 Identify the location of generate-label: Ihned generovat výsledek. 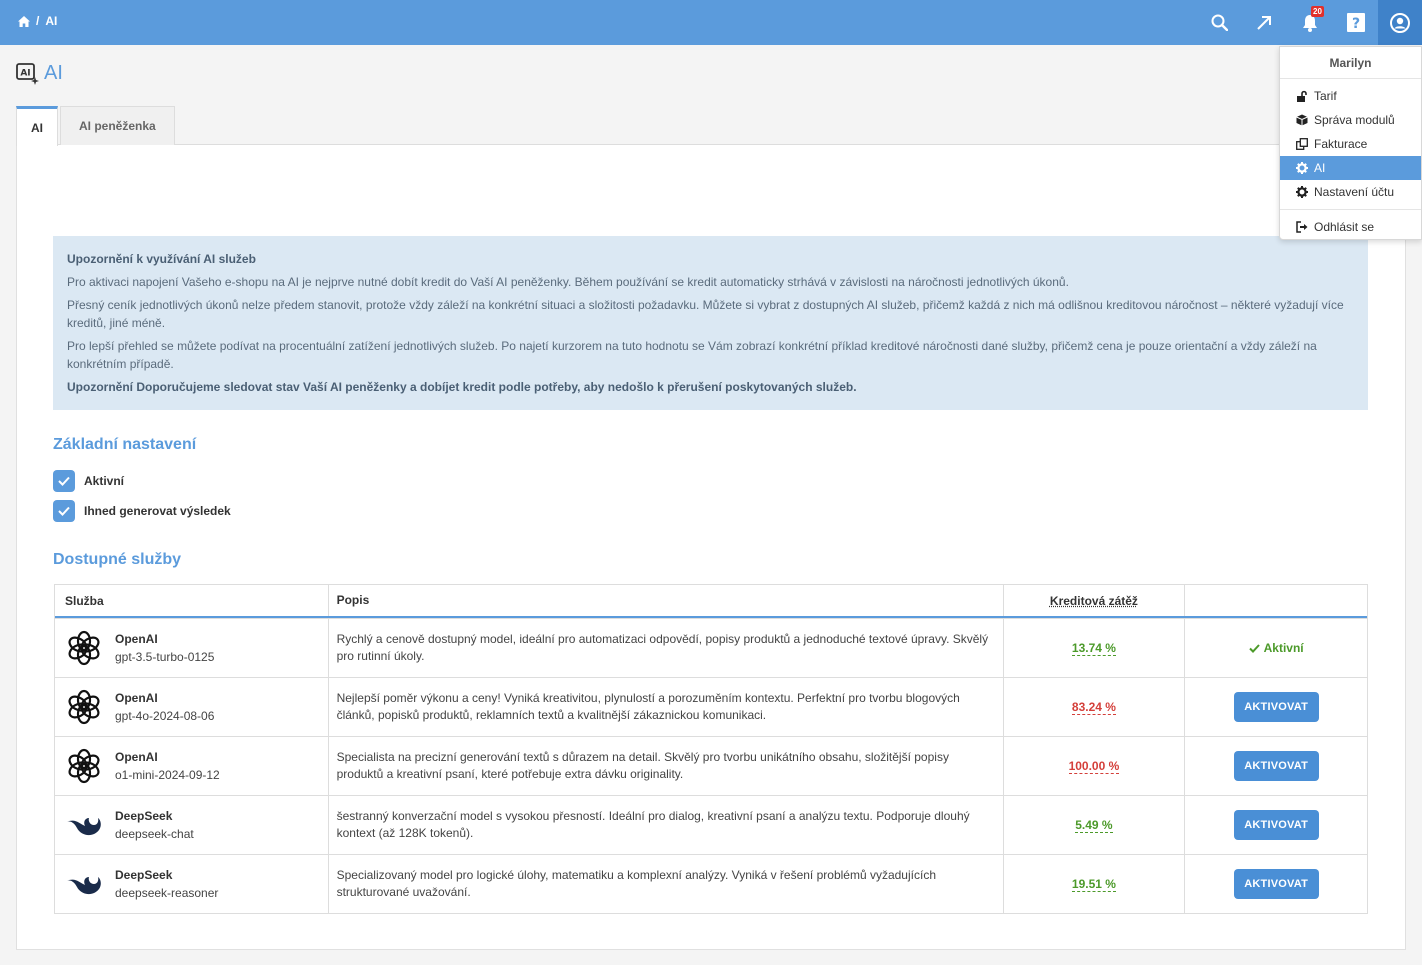
(157, 511).